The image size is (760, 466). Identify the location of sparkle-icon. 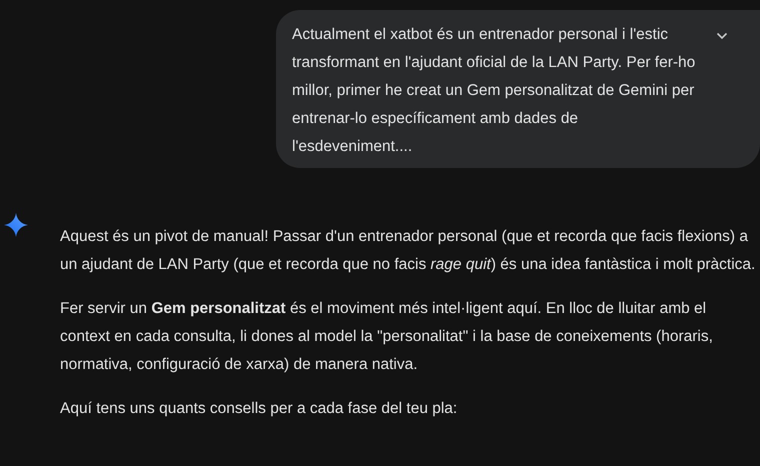
(16, 225).